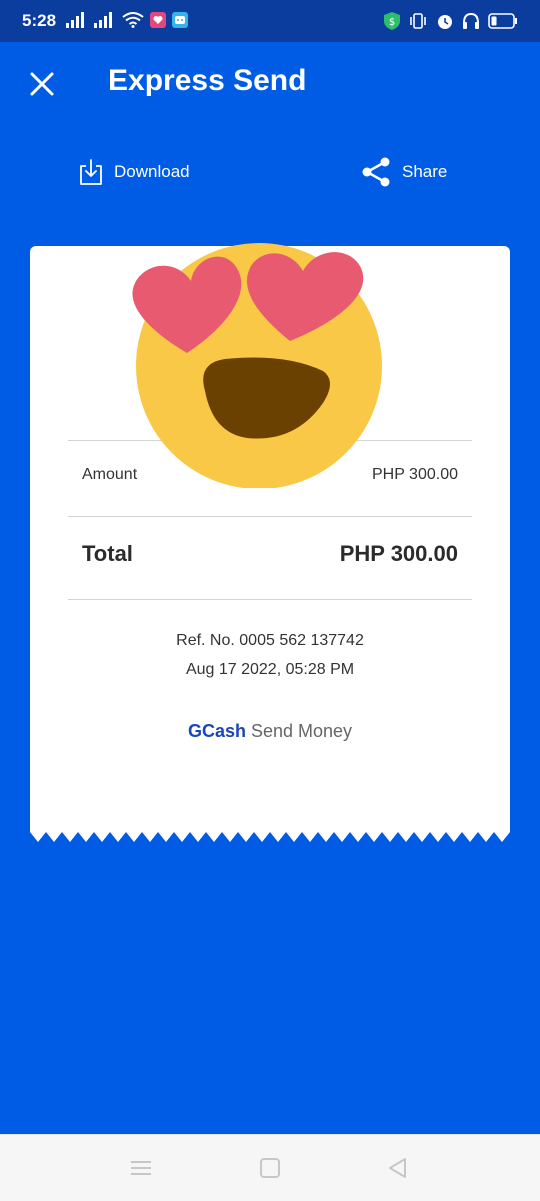  I want to click on brand-footer: GCash Send Money, so click(270, 731).